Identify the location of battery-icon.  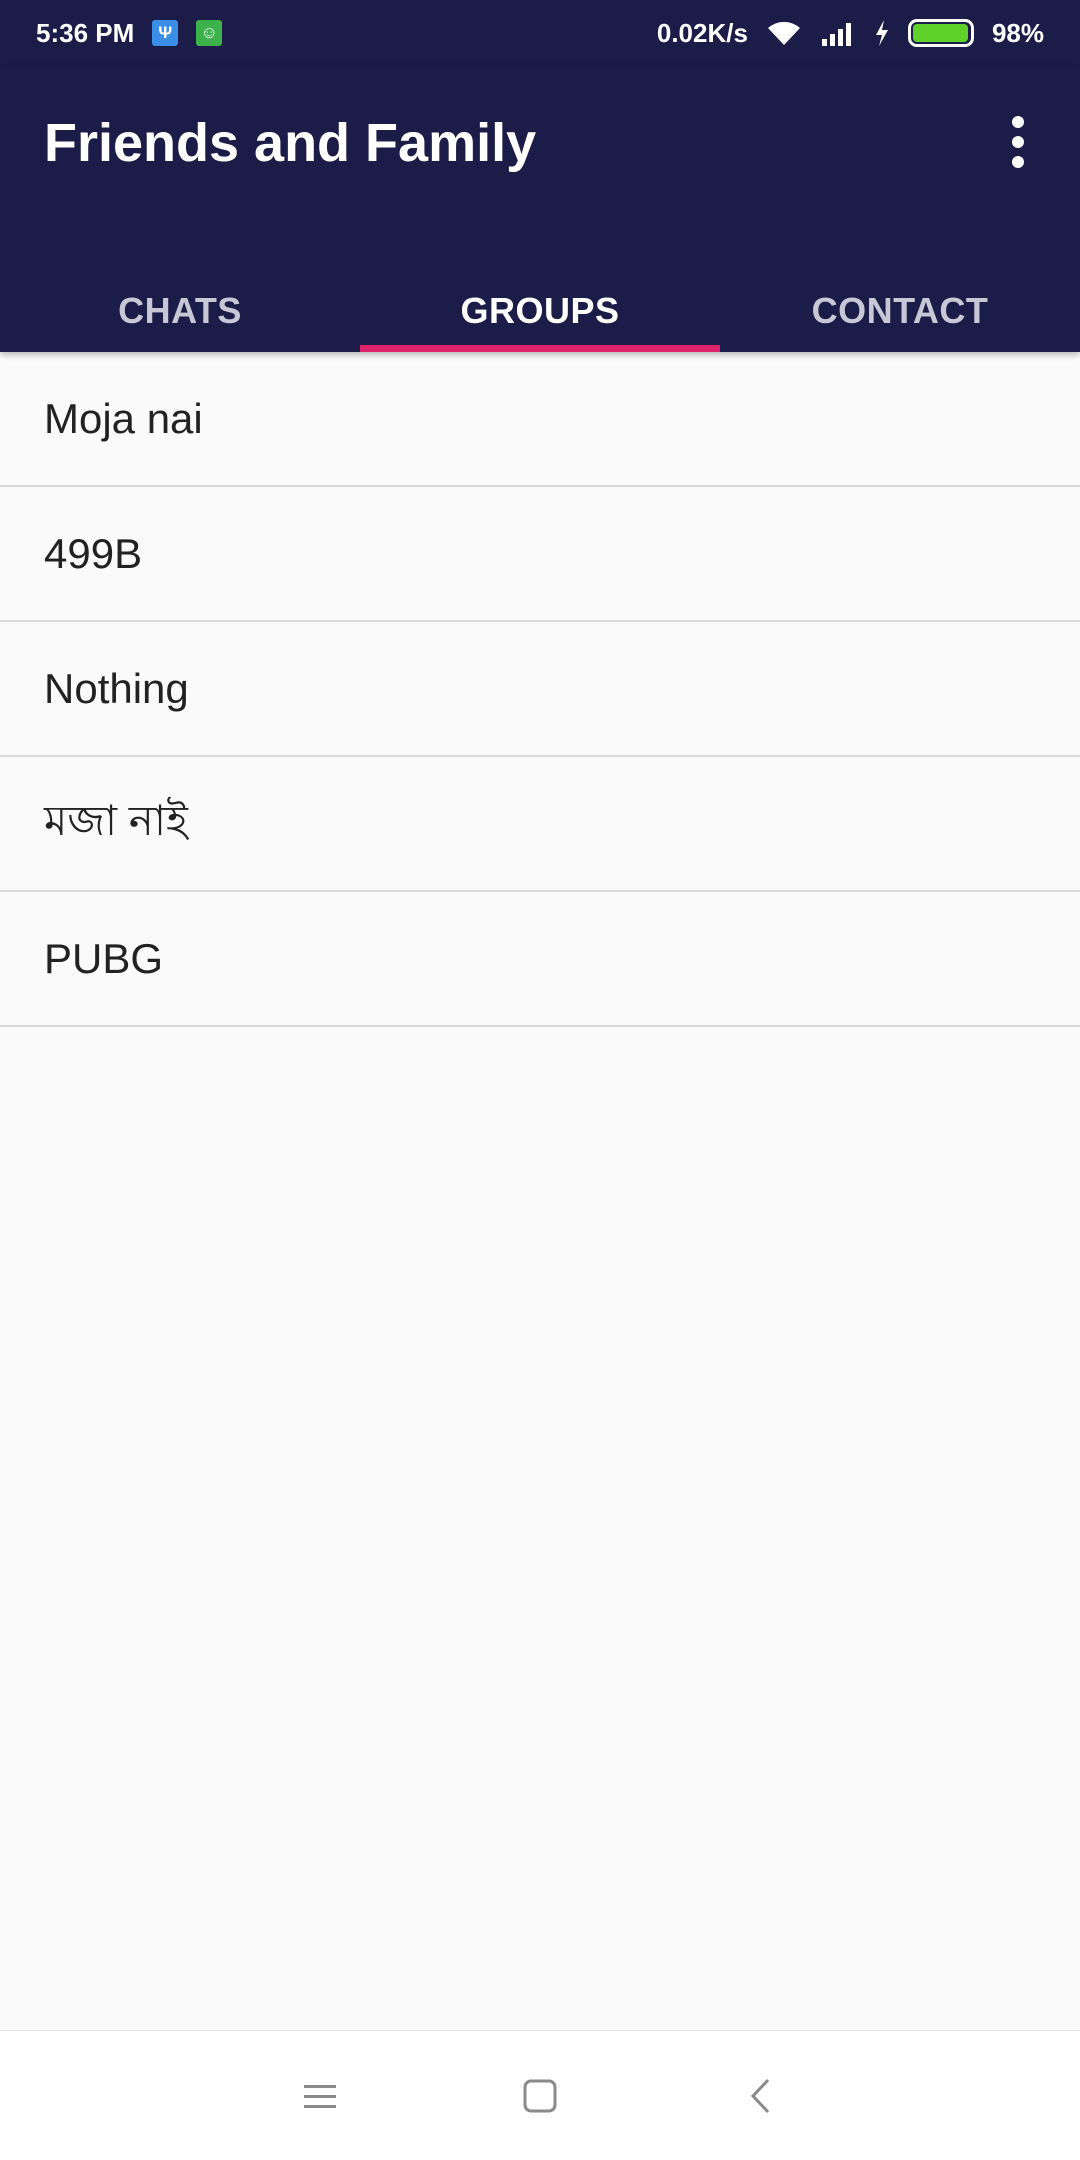
(940, 33).